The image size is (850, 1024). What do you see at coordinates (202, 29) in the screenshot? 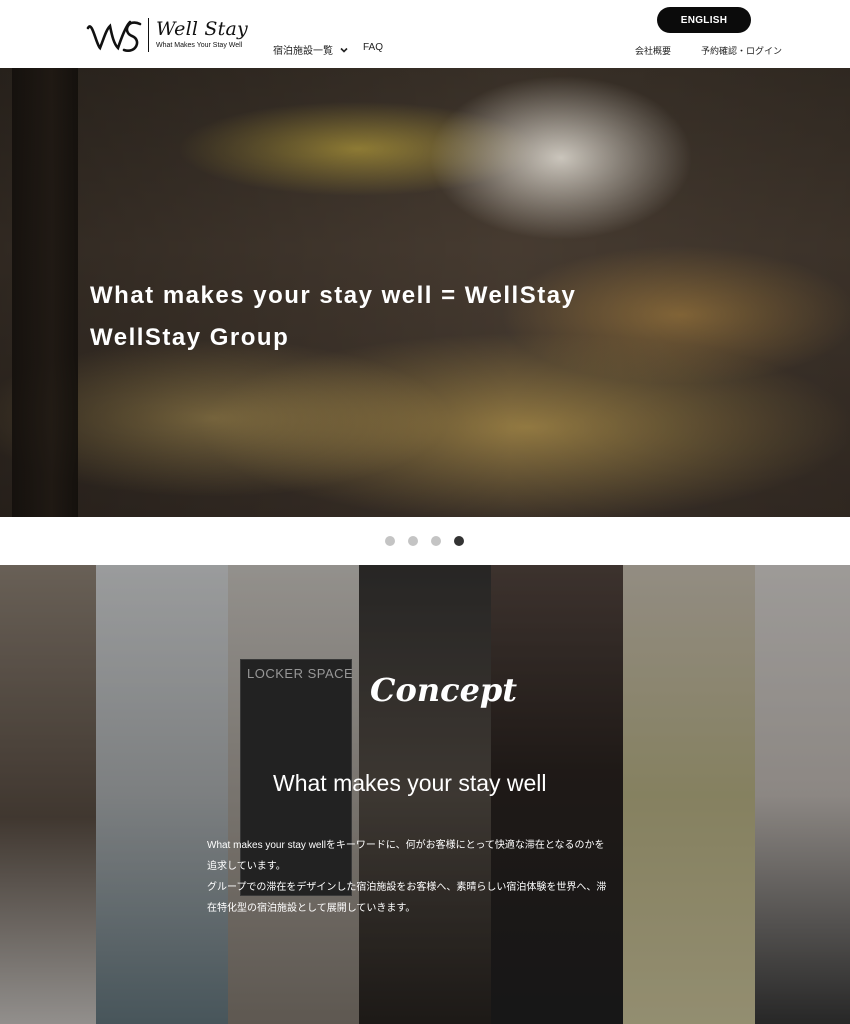
I see `logo-name: Well Stay` at bounding box center [202, 29].